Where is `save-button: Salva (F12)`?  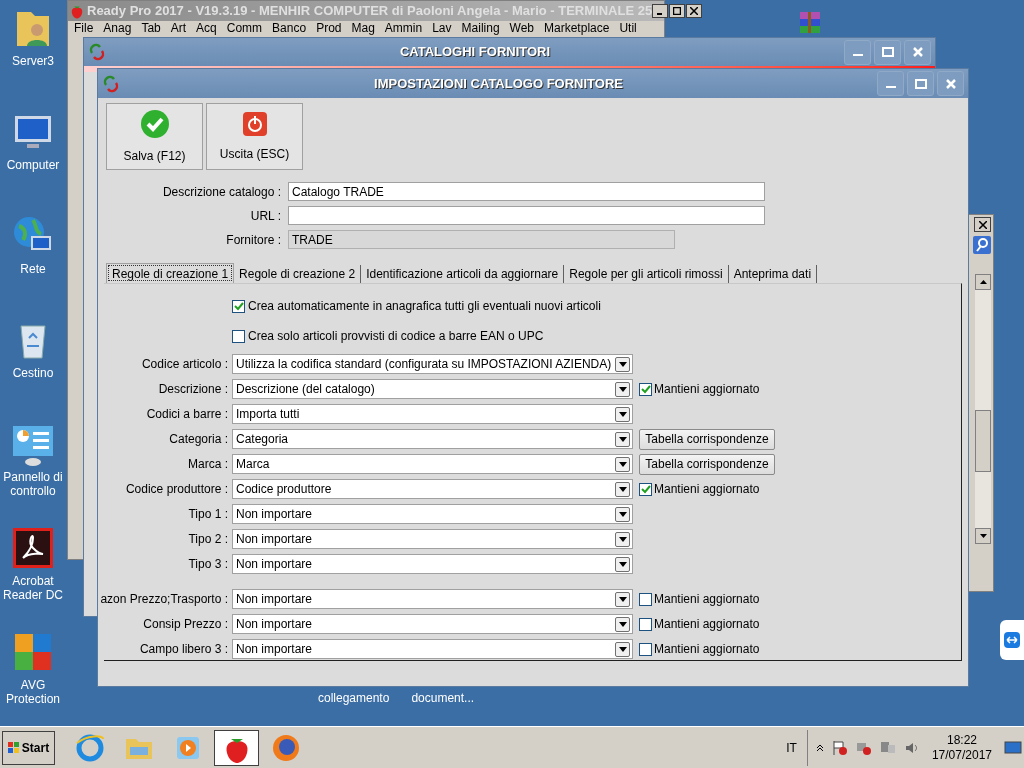 save-button: Salva (F12) is located at coordinates (154, 136).